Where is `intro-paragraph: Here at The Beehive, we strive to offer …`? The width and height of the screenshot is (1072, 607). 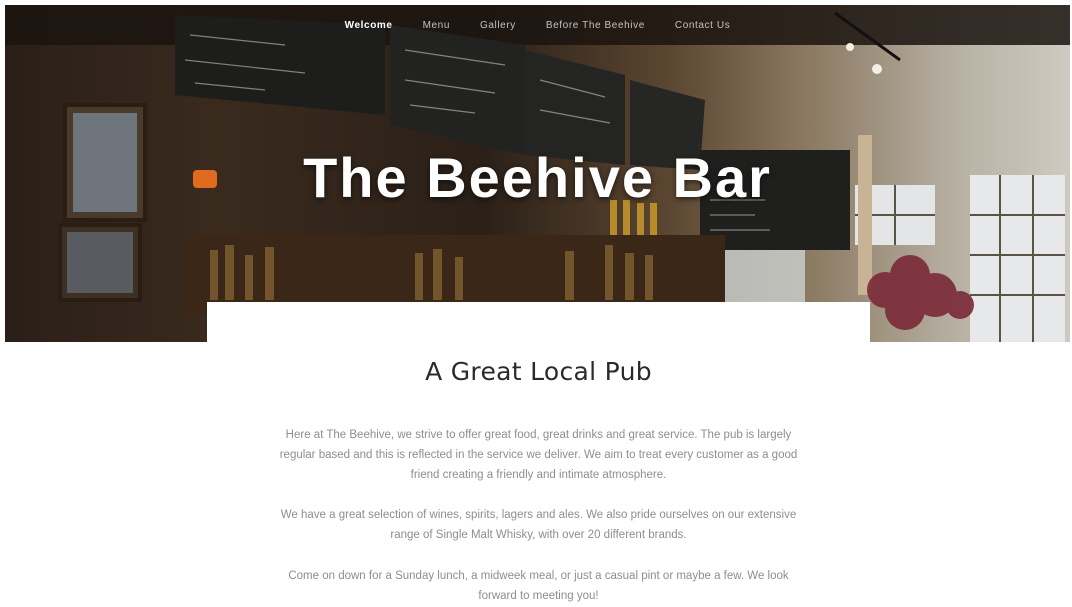
intro-paragraph: Here at The Beehive, we strive to offer … is located at coordinates (538, 455).